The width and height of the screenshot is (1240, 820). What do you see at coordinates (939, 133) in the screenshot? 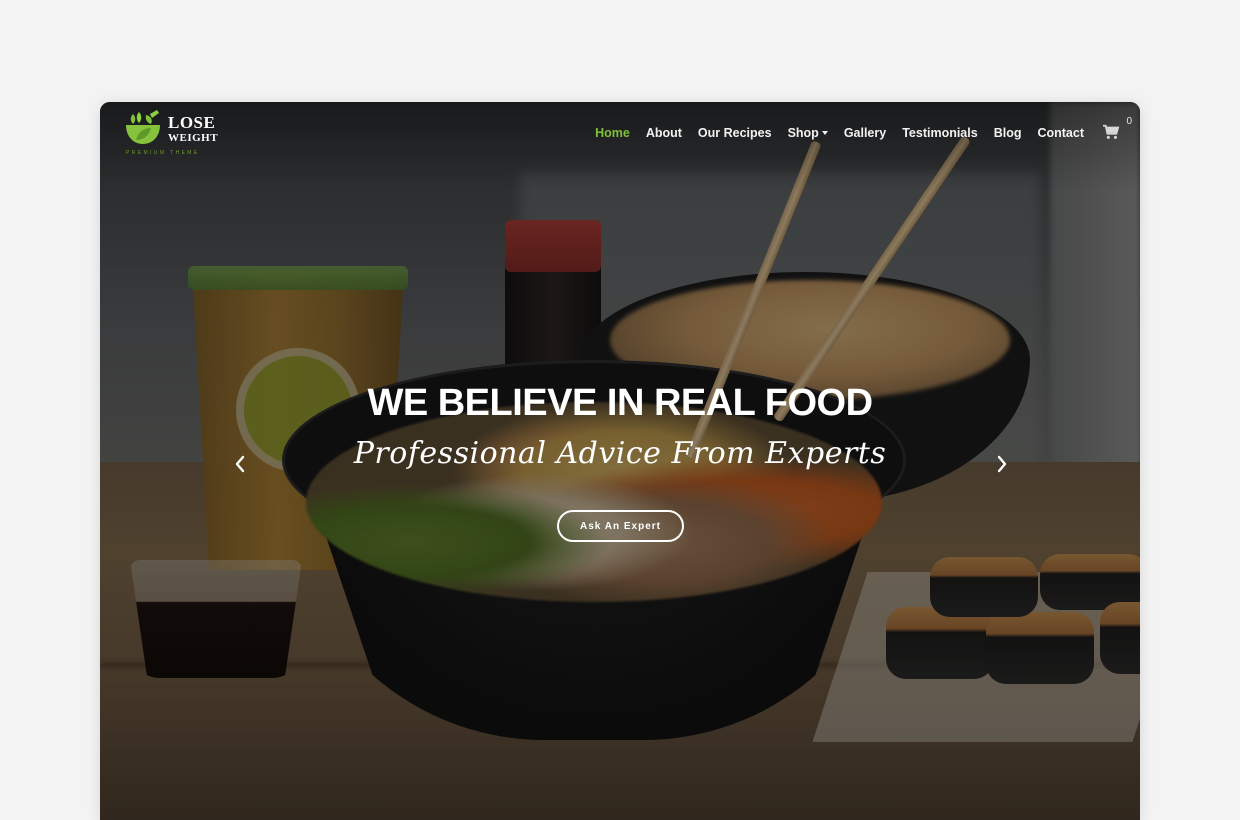
I see `nav-testimonials: Testimonials` at bounding box center [939, 133].